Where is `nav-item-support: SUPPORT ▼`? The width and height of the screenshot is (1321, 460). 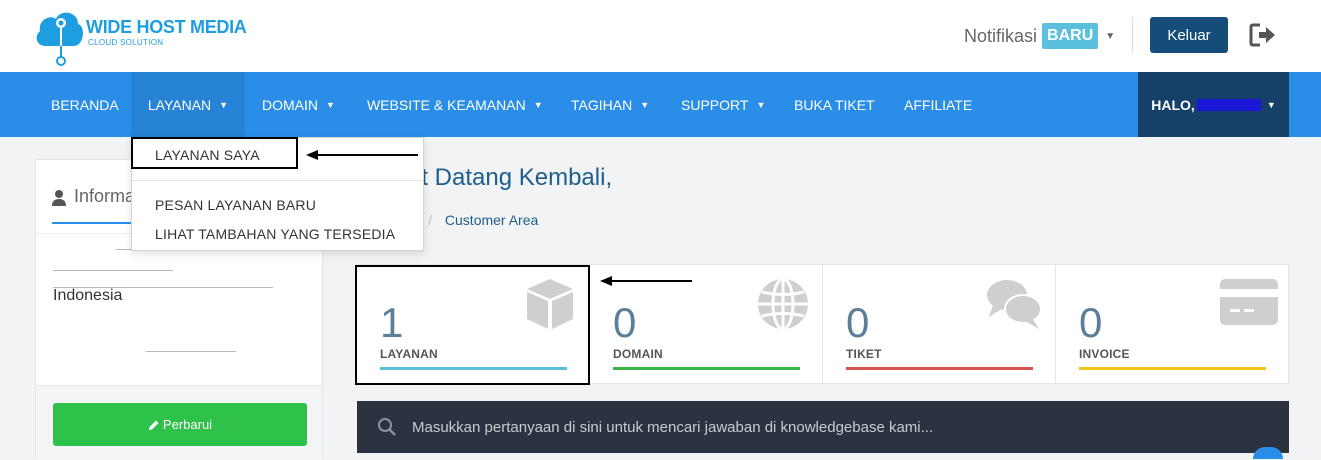 nav-item-support: SUPPORT ▼ is located at coordinates (723, 104).